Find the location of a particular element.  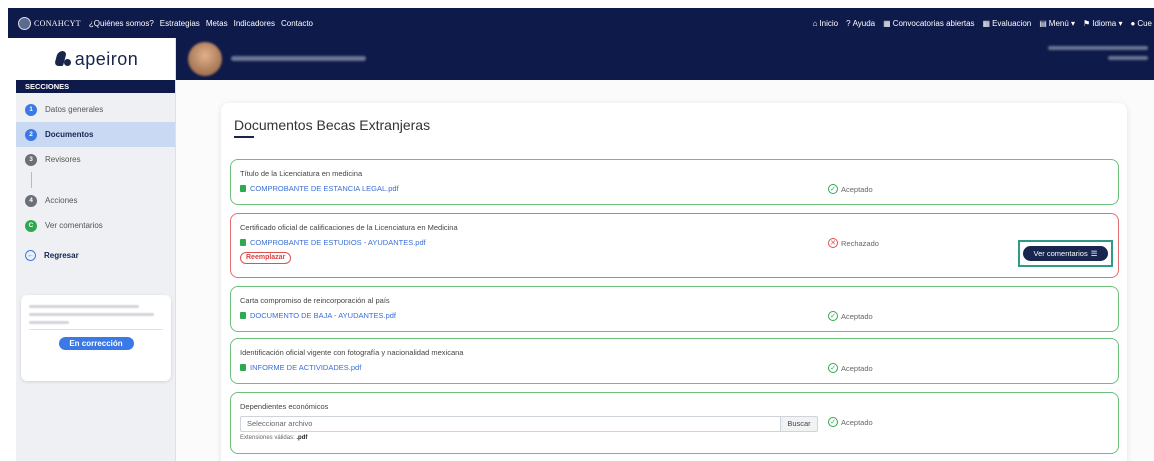

nav-link-estrategias: Estrategias is located at coordinates (180, 23).